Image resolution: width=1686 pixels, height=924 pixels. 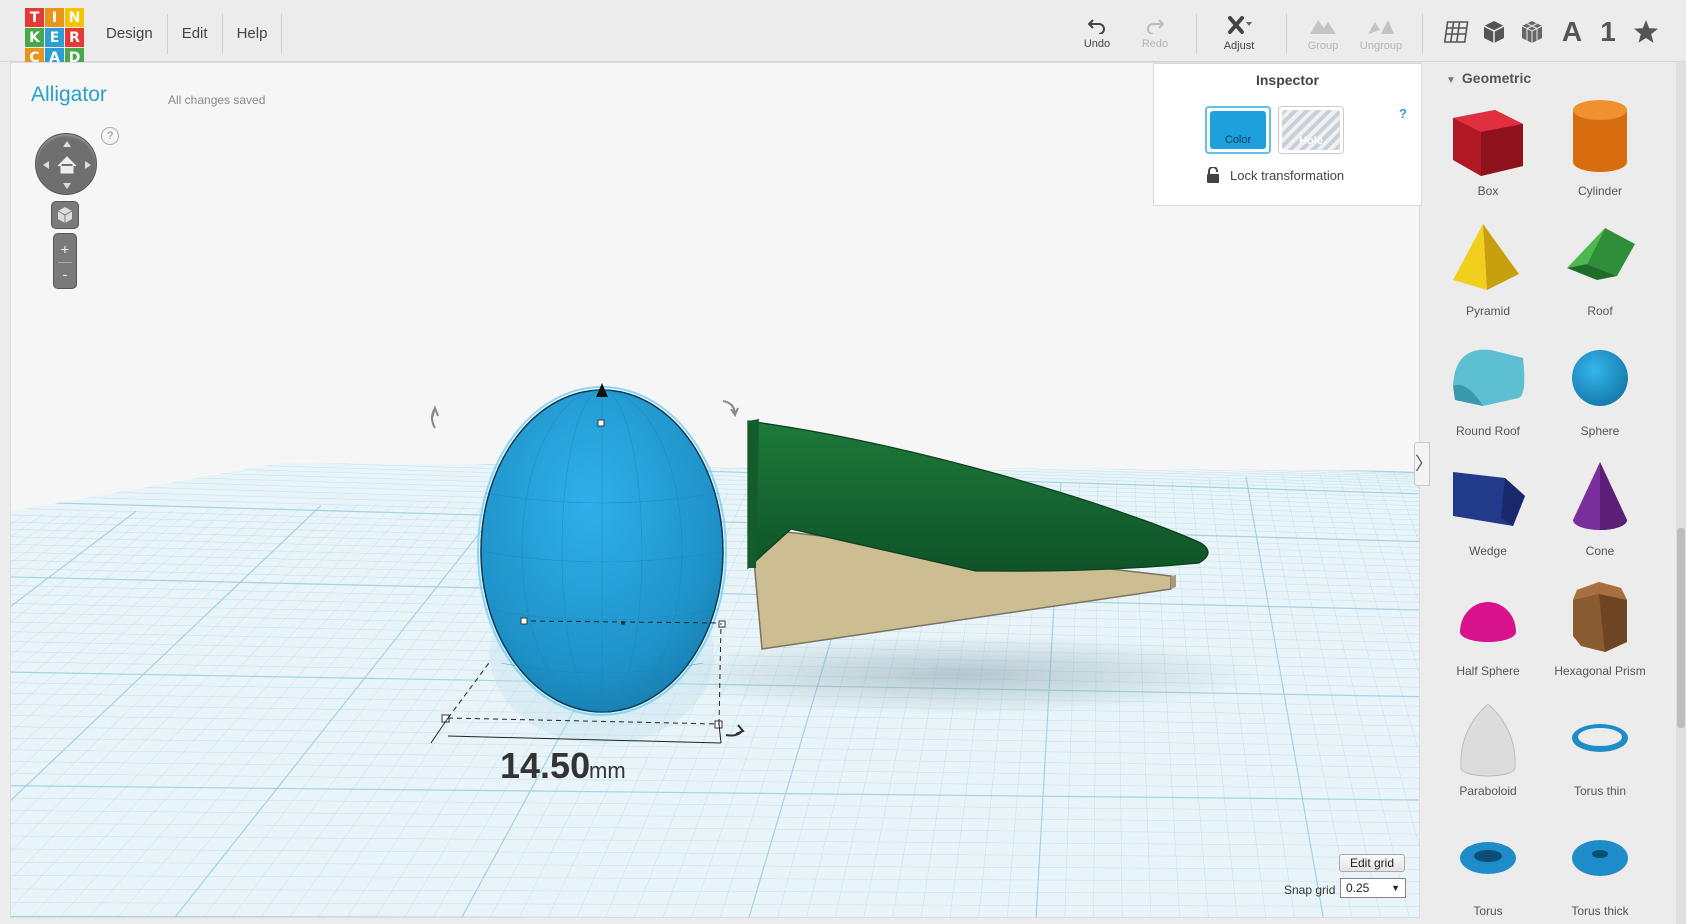 I want to click on shape-label: Cylinder, so click(x=1599, y=191).